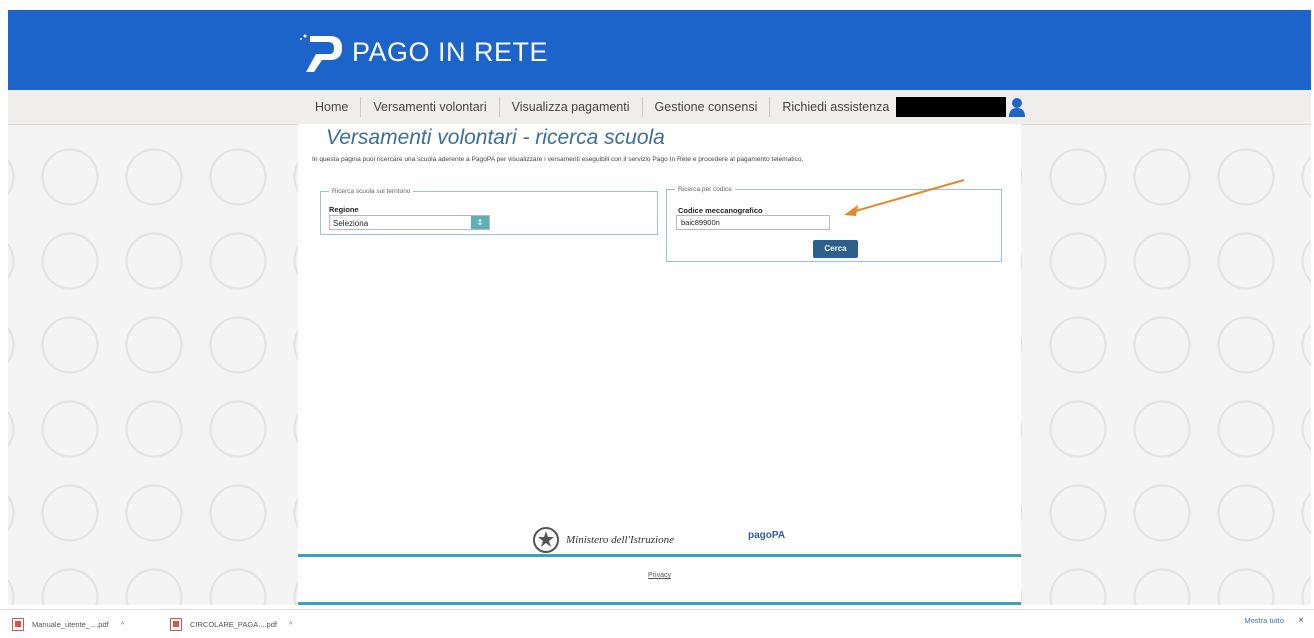  What do you see at coordinates (659, 555) in the screenshot?
I see `footer-divider` at bounding box center [659, 555].